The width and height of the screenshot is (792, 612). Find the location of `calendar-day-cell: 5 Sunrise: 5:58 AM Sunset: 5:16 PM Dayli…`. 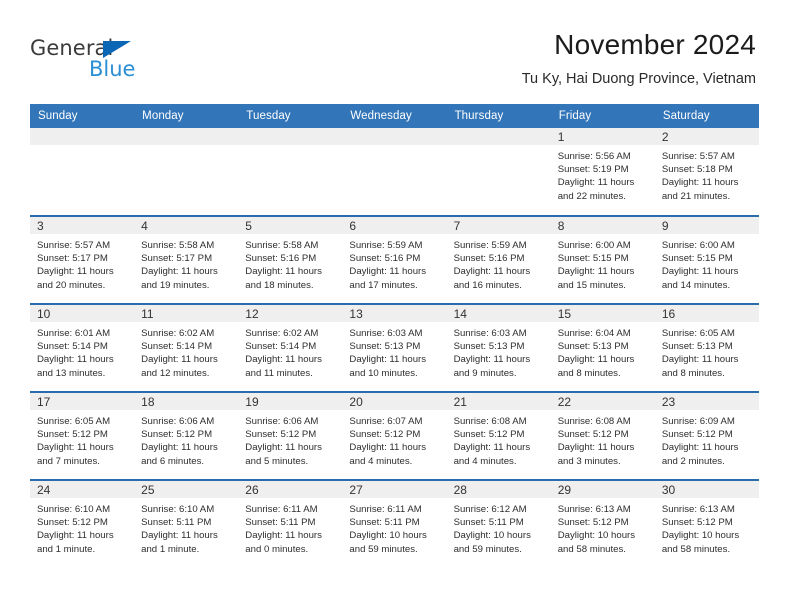

calendar-day-cell: 5 Sunrise: 5:58 AM Sunset: 5:16 PM Dayli… is located at coordinates (290, 259).